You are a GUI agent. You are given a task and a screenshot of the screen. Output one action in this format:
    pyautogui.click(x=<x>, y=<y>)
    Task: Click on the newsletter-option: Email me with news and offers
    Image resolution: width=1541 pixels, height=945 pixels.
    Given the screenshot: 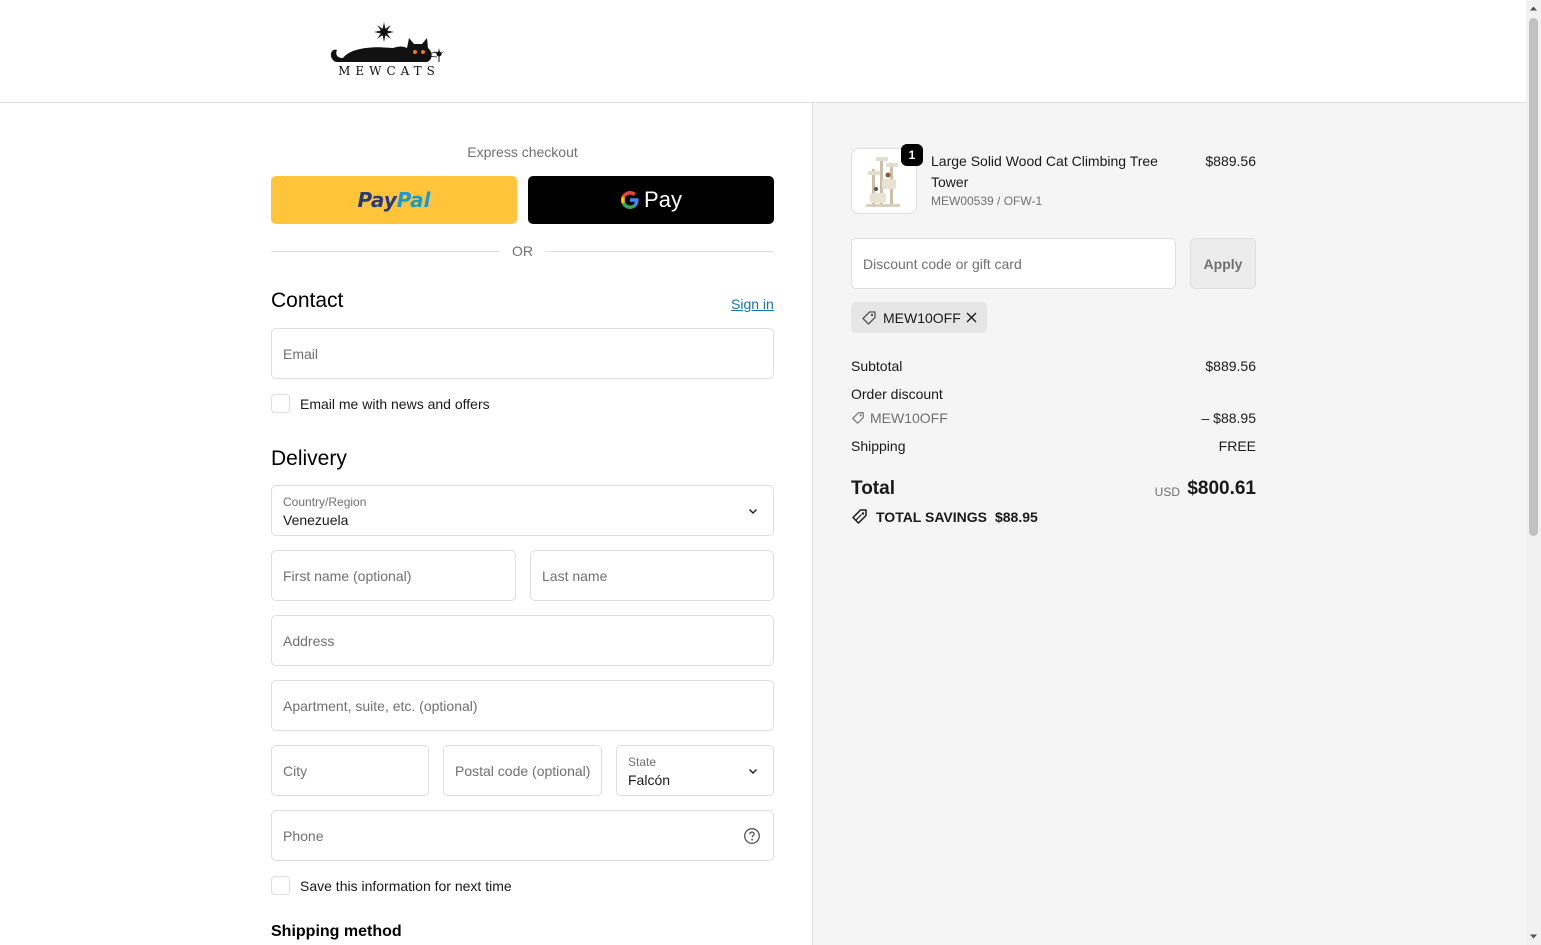 What is the action you would take?
    pyautogui.click(x=380, y=403)
    